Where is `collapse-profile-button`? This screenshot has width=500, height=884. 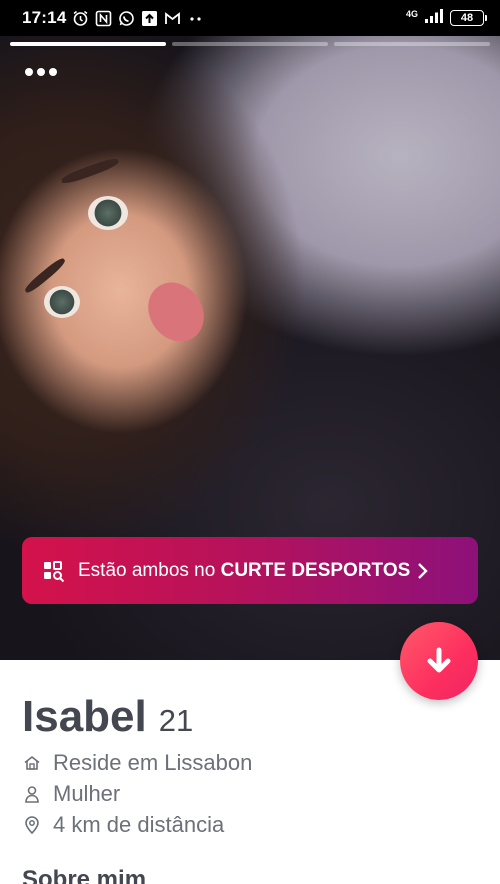 collapse-profile-button is located at coordinates (439, 661).